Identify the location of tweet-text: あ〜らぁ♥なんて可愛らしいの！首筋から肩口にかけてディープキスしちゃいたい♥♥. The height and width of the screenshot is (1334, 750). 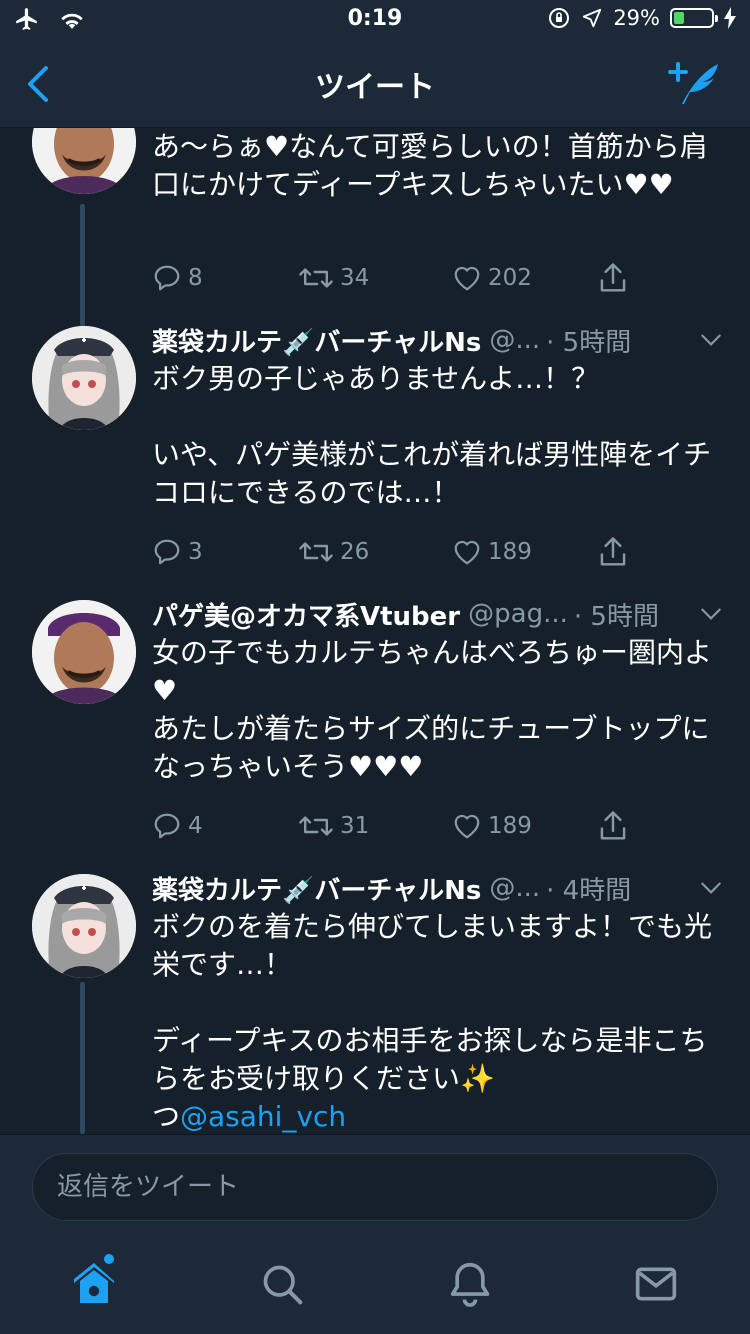
(430, 165).